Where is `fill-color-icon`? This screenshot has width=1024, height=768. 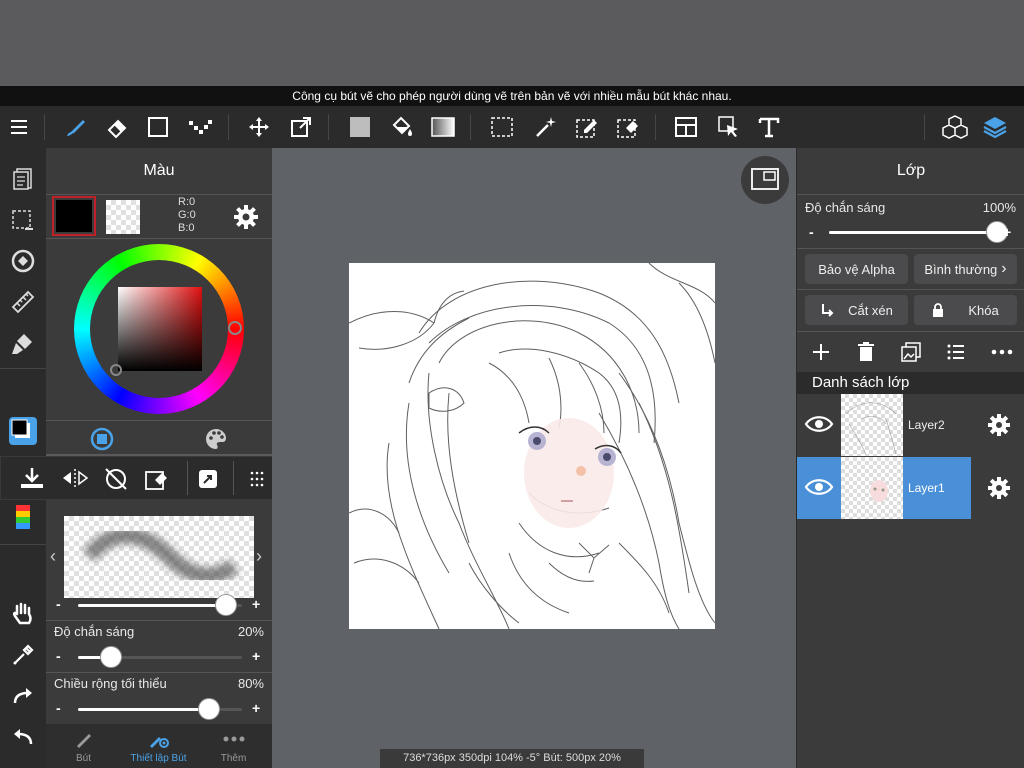 fill-color-icon is located at coordinates (360, 127).